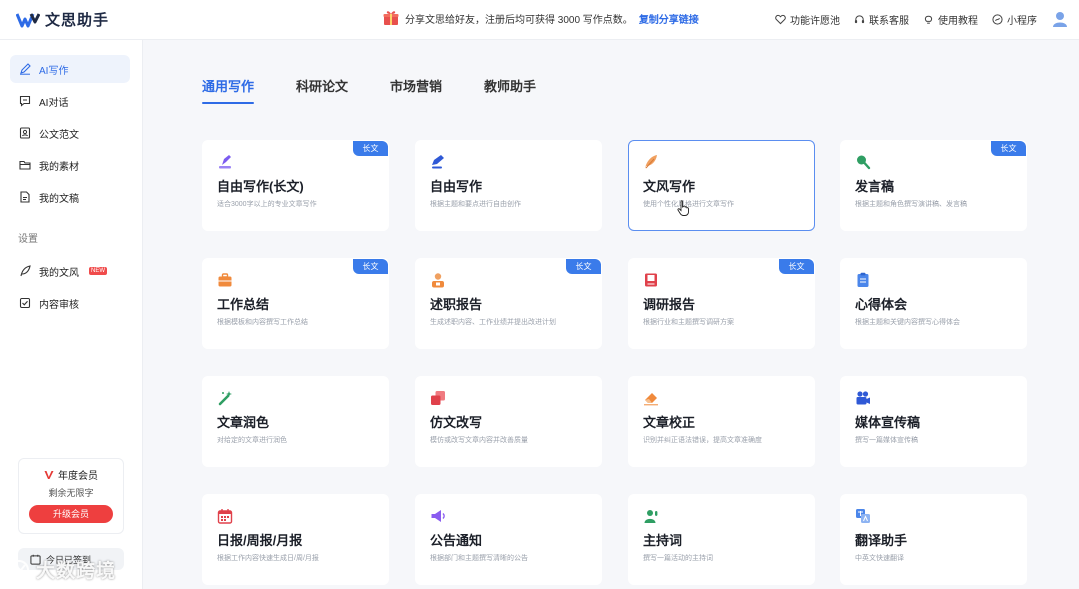  Describe the element at coordinates (25, 197) in the screenshot. I see `file-icon` at that location.